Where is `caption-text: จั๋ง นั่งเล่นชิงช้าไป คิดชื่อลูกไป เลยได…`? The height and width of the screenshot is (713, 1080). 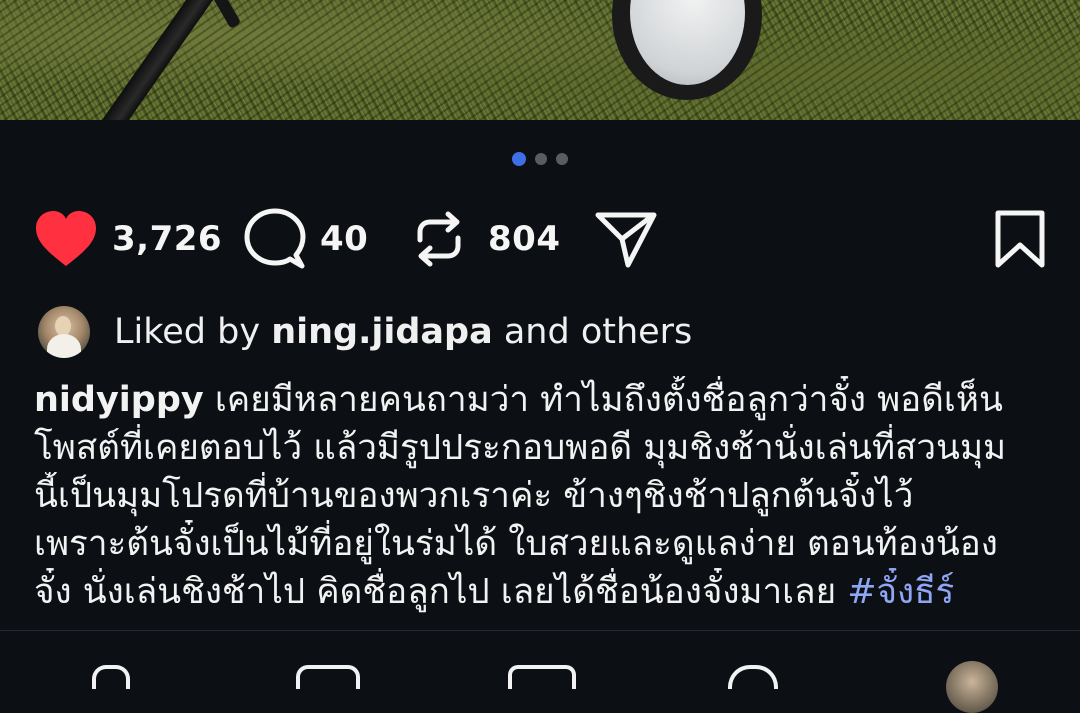 caption-text: จั๋ง นั่งเล่นชิงช้าไป คิดชื่อลูกไป เลยได… is located at coordinates (441, 592).